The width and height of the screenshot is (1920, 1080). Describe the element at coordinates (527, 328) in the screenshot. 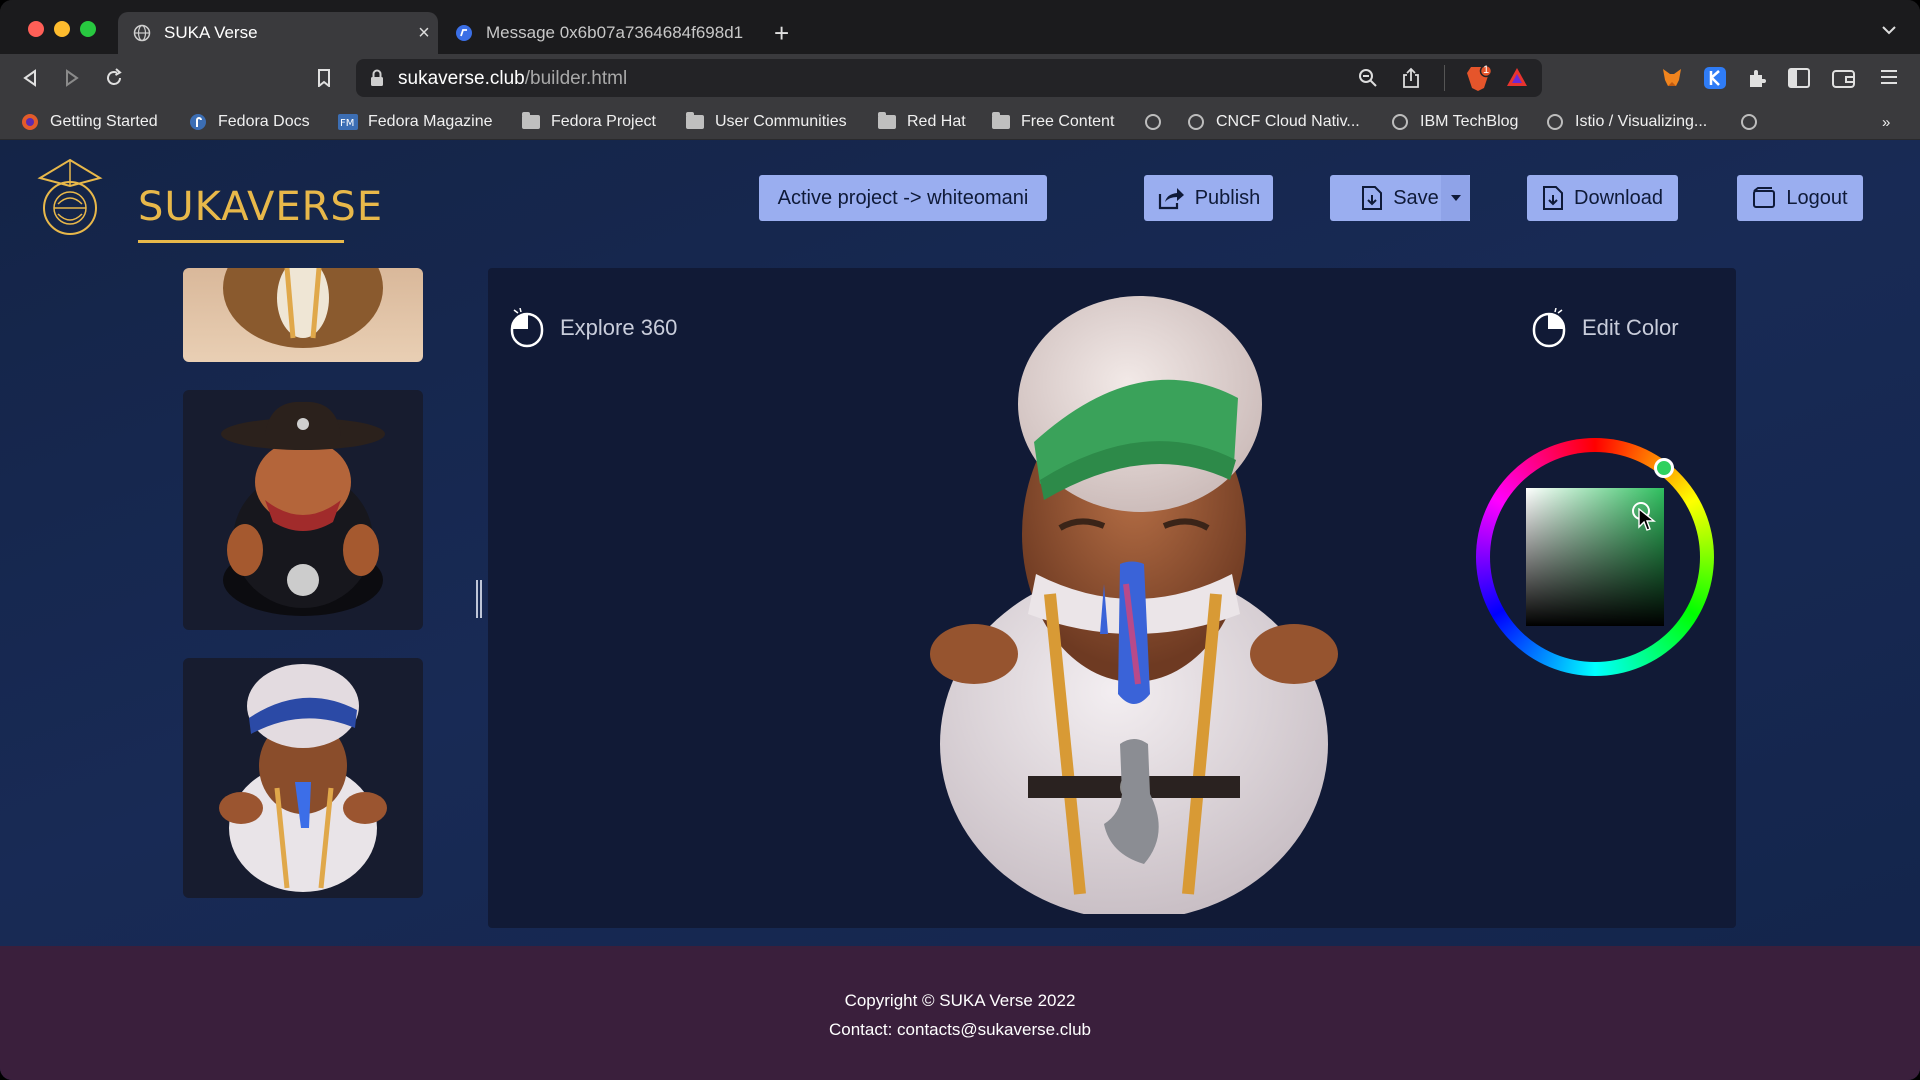

I see `mouse-left-click-icon` at that location.